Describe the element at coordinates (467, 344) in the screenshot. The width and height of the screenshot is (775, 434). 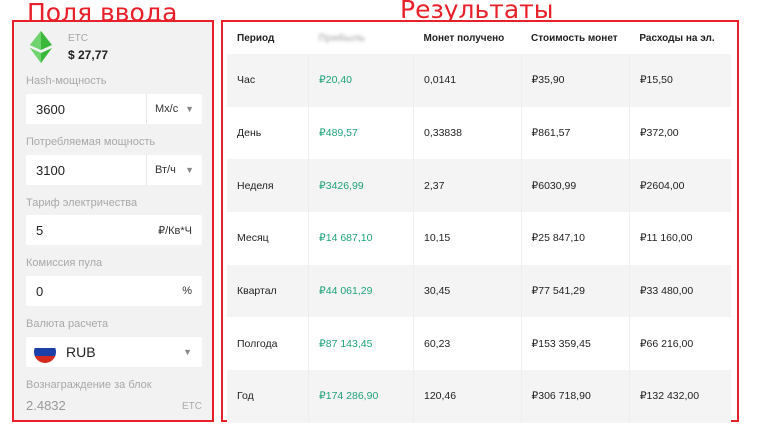
I see `cell-coins: 60,23` at that location.